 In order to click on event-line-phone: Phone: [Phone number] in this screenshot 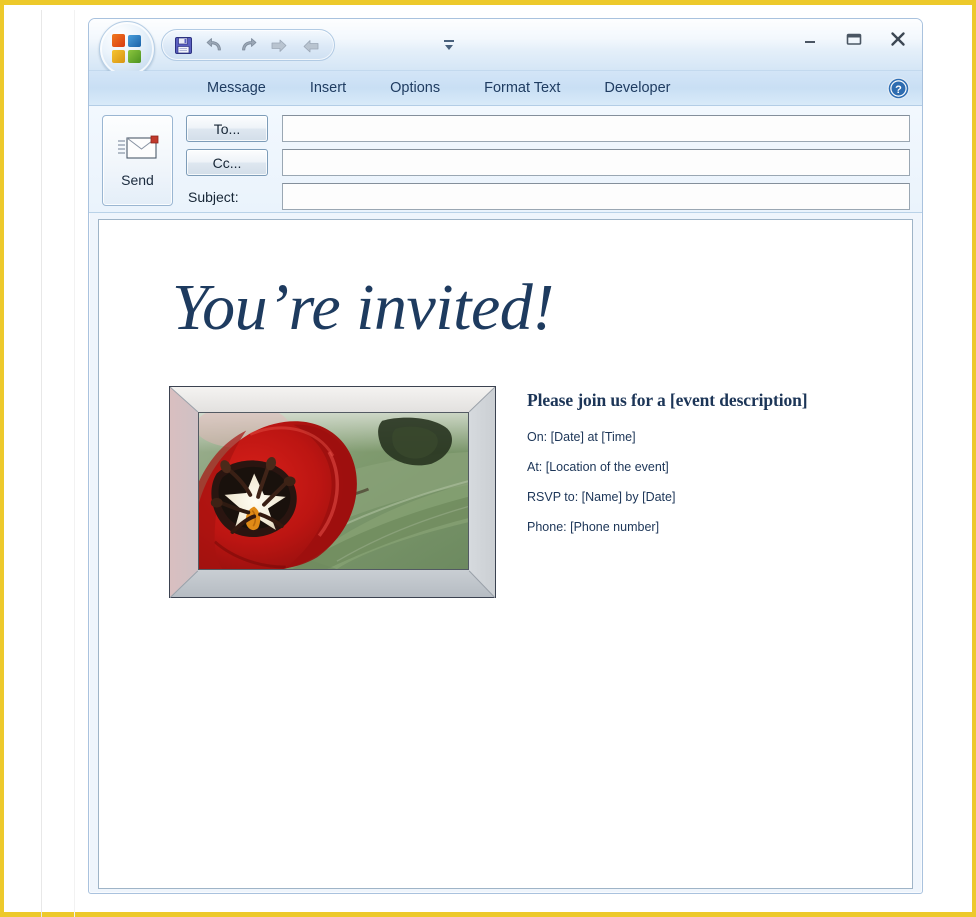, I will do `click(593, 527)`.